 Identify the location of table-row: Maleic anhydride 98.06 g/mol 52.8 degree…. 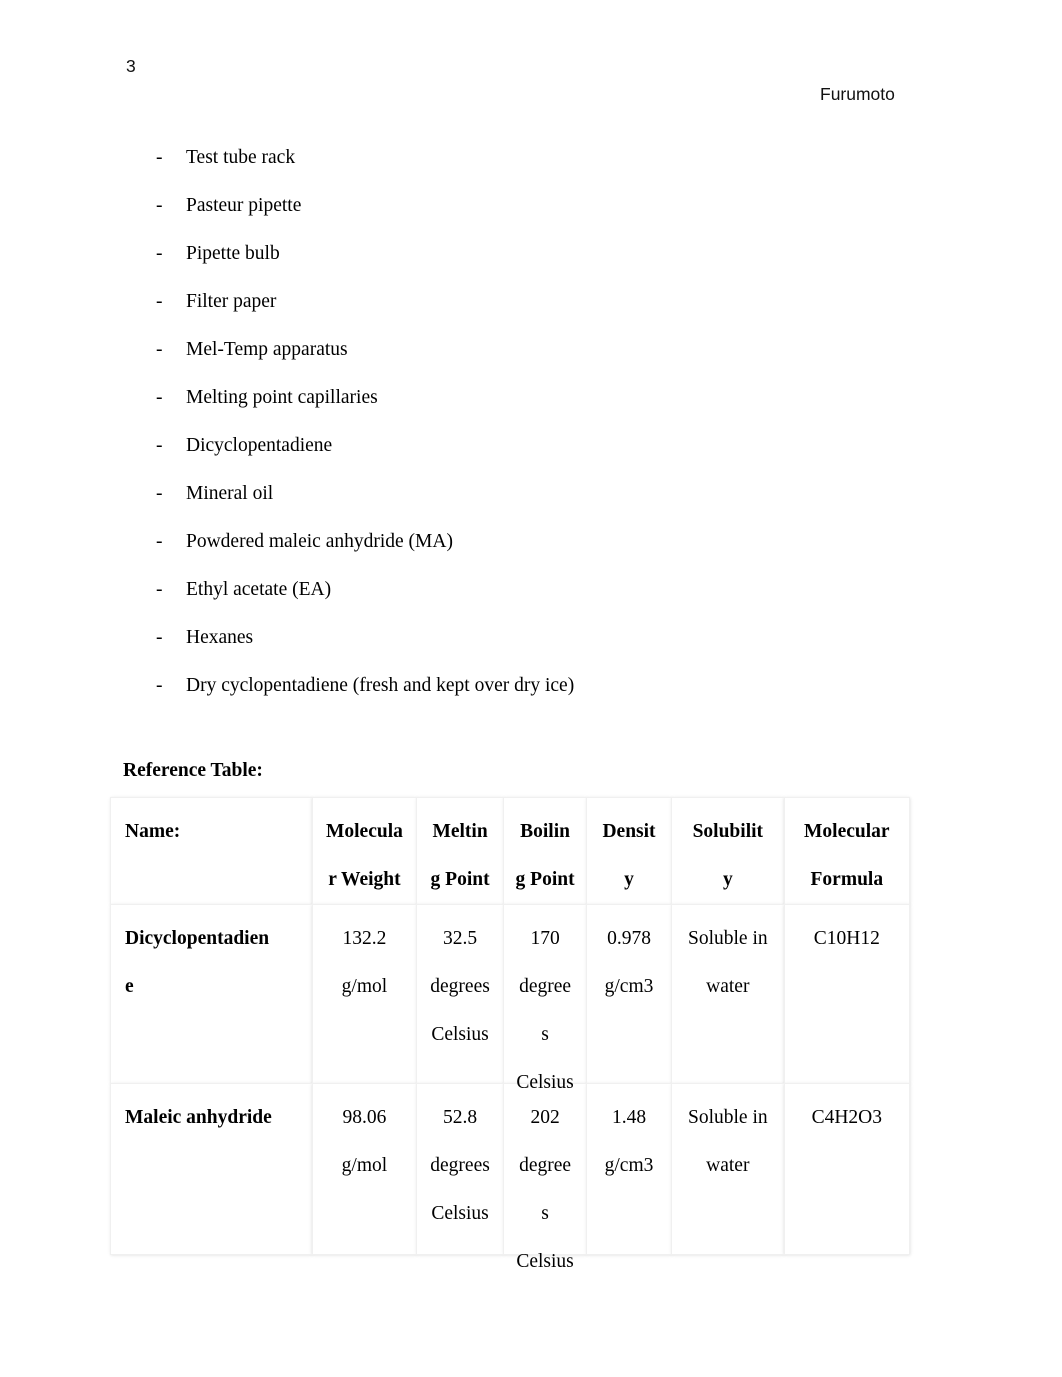
(510, 1177).